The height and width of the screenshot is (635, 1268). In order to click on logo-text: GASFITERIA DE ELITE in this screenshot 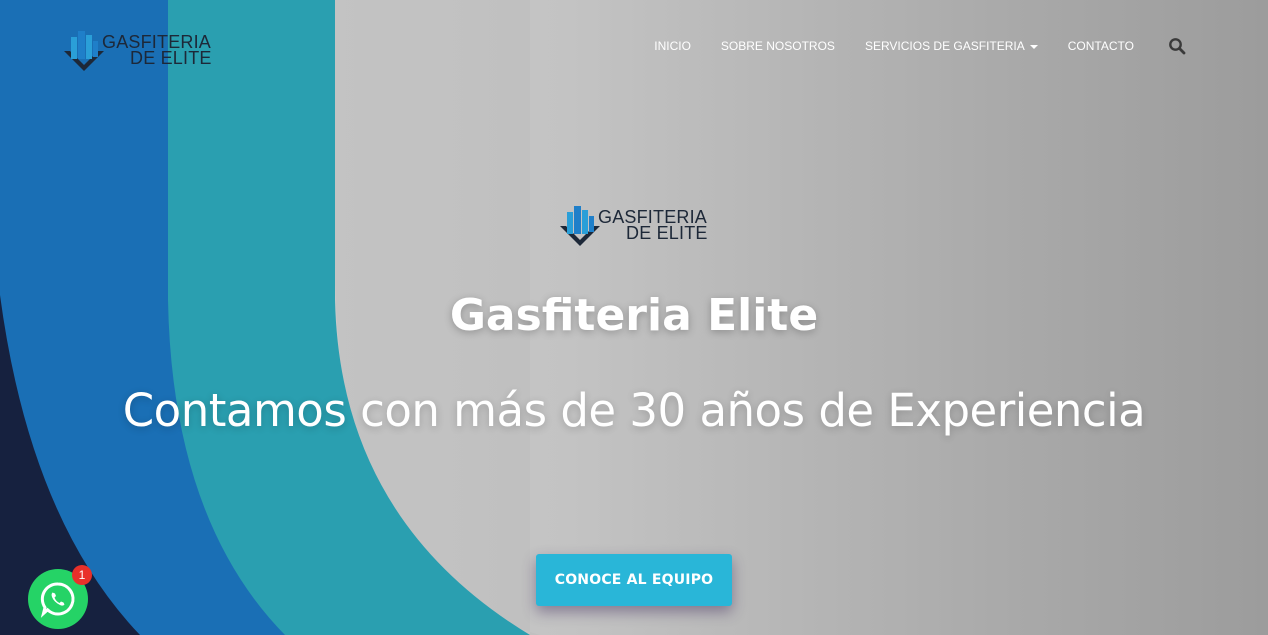, I will do `click(157, 50)`.